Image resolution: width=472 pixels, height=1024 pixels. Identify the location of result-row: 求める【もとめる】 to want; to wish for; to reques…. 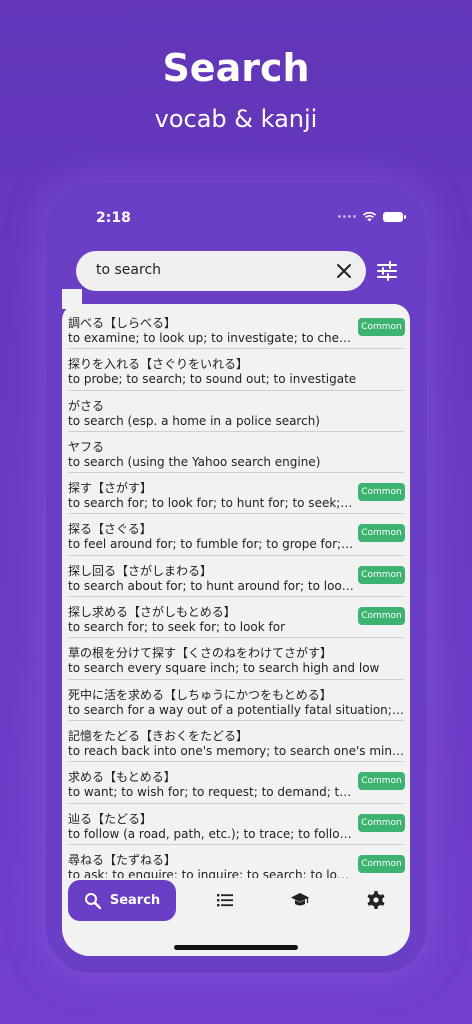
(236, 783).